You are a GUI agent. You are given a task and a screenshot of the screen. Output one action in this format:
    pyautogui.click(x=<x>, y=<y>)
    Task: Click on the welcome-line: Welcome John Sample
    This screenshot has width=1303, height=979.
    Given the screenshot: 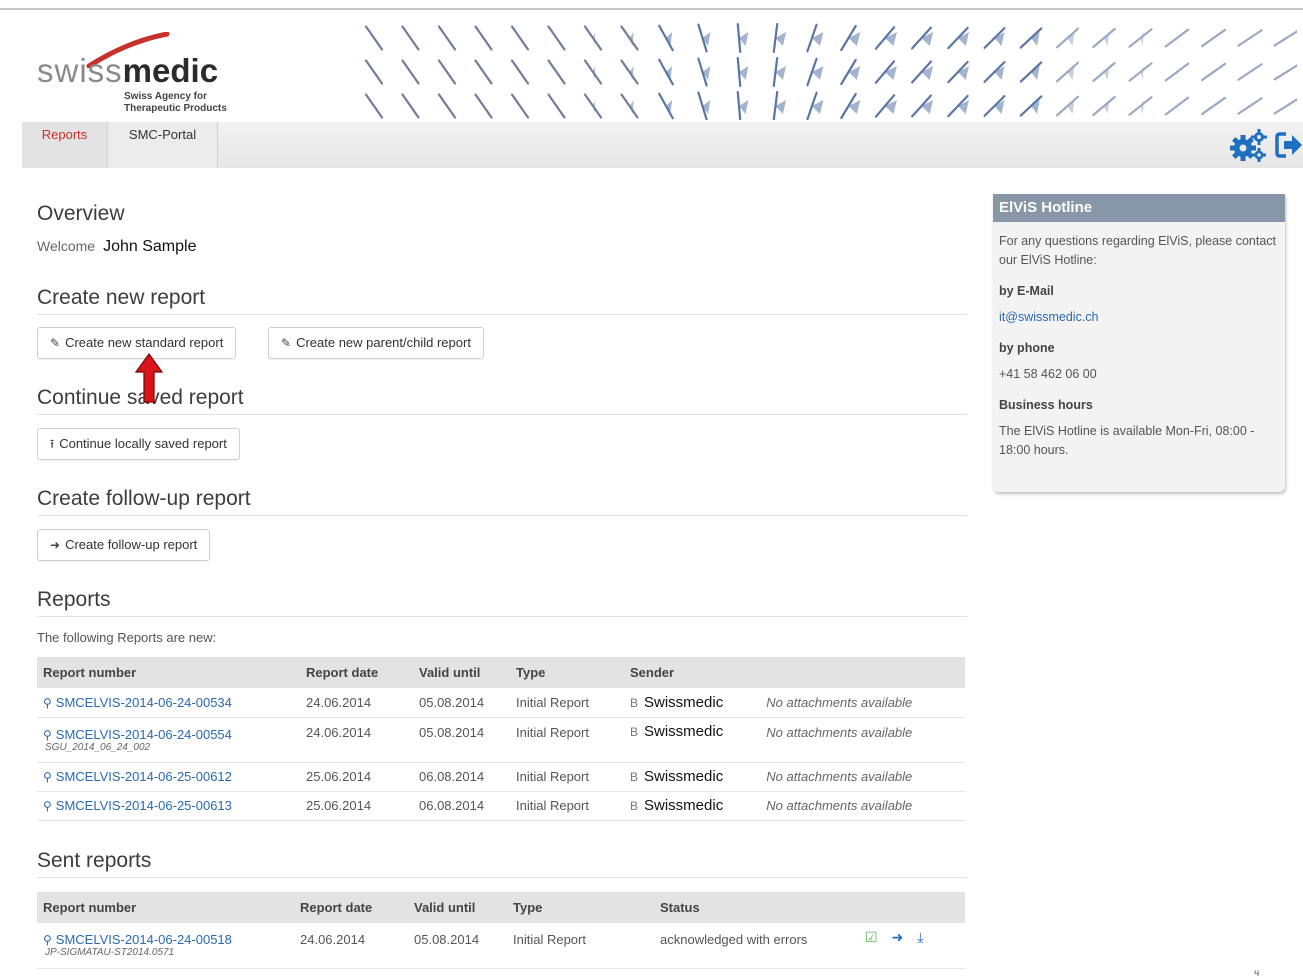 What is the action you would take?
    pyautogui.click(x=116, y=247)
    